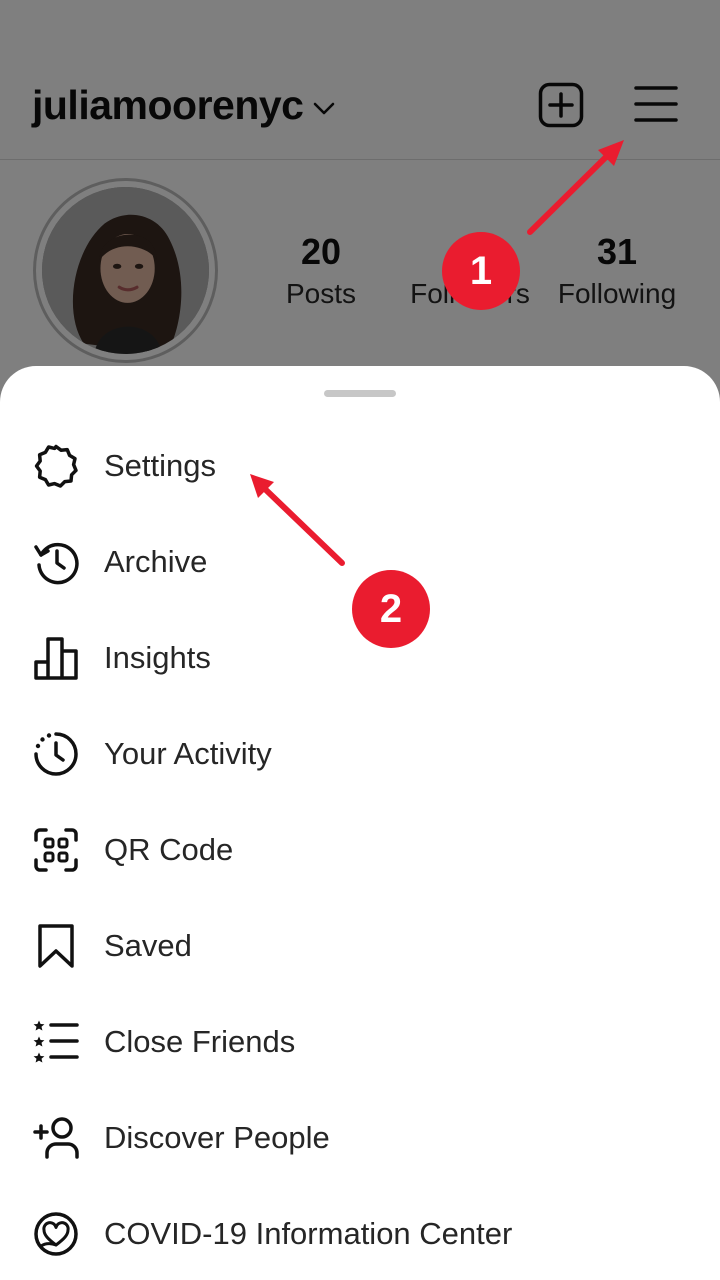  Describe the element at coordinates (188, 753) in the screenshot. I see `menu-item-label: Your Activity` at that location.